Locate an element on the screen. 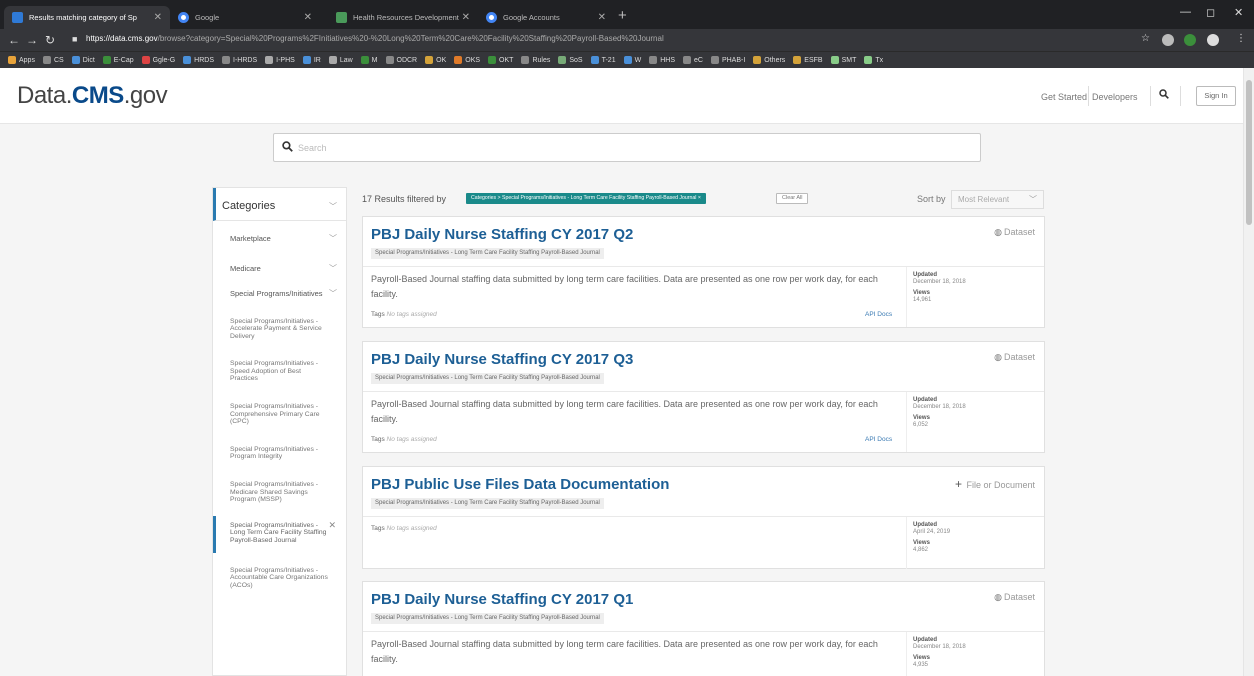 This screenshot has height=676, width=1254. bookmark-item: E-Cap is located at coordinates (118, 60).